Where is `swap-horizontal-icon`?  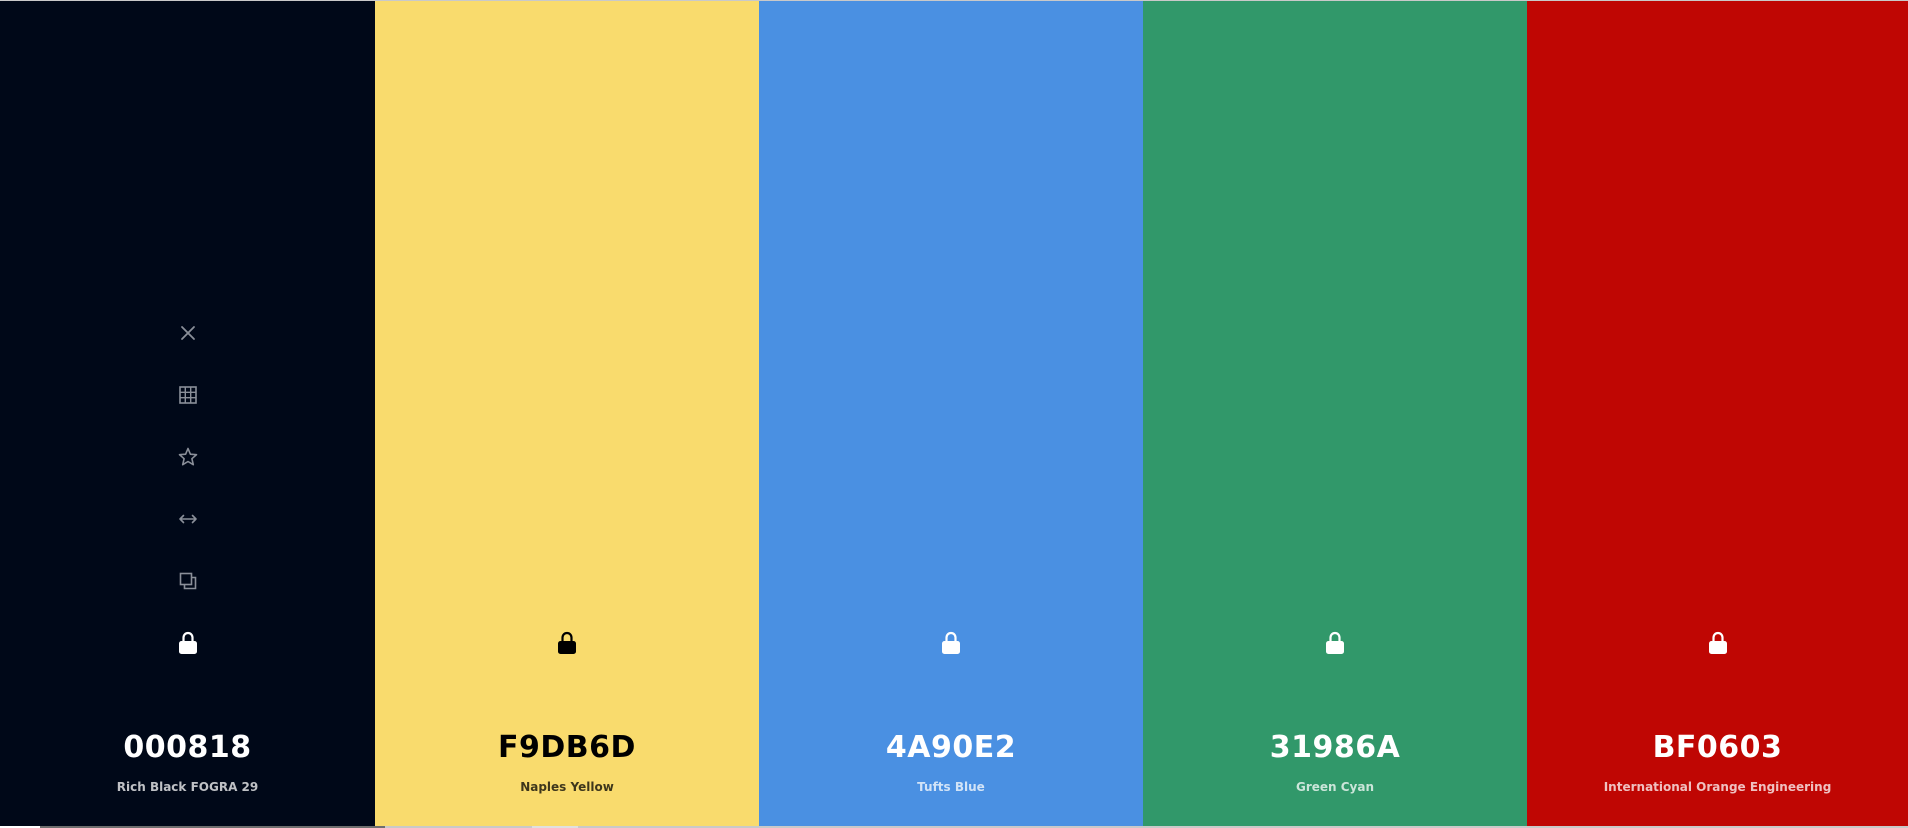
swap-horizontal-icon is located at coordinates (187, 519).